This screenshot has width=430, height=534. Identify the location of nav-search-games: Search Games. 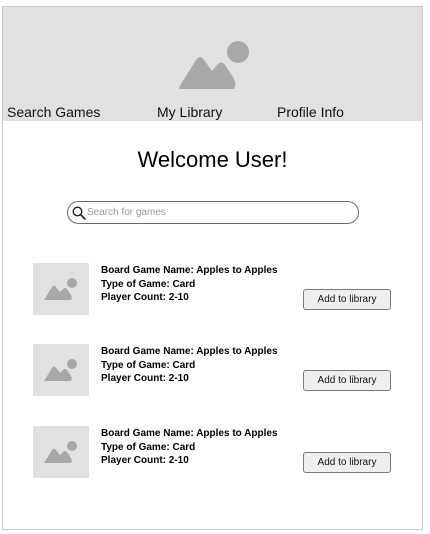
(53, 112).